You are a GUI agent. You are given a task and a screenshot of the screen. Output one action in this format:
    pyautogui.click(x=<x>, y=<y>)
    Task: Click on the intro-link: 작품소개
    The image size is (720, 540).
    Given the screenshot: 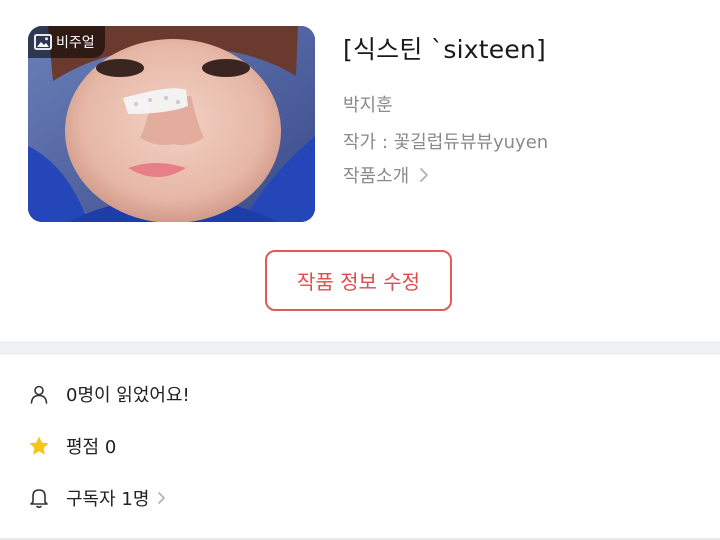 What is the action you would take?
    pyautogui.click(x=386, y=175)
    